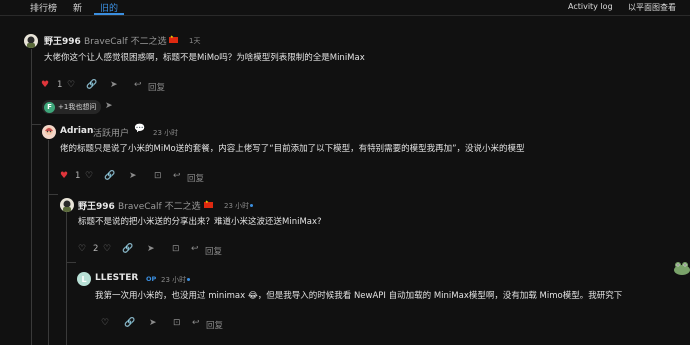  What do you see at coordinates (151, 279) in the screenshot?
I see `op-badge: OP` at bounding box center [151, 279].